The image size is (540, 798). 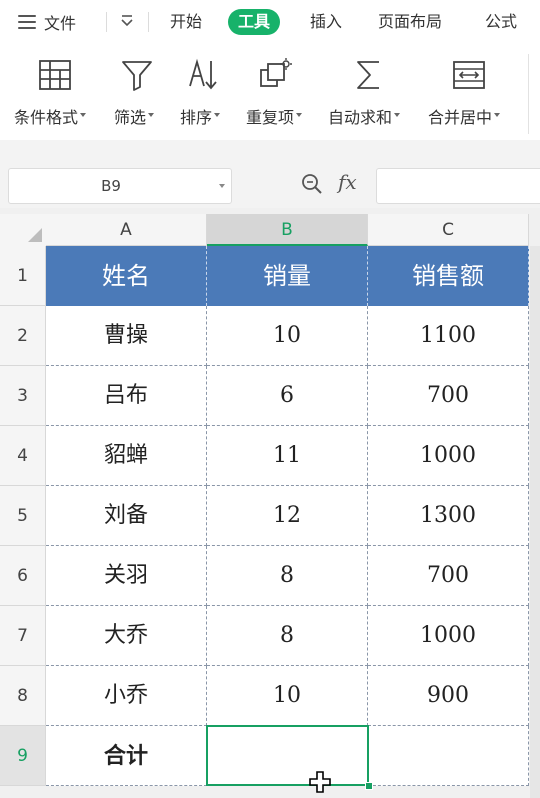 What do you see at coordinates (287, 756) in the screenshot?
I see `cell-b9` at bounding box center [287, 756].